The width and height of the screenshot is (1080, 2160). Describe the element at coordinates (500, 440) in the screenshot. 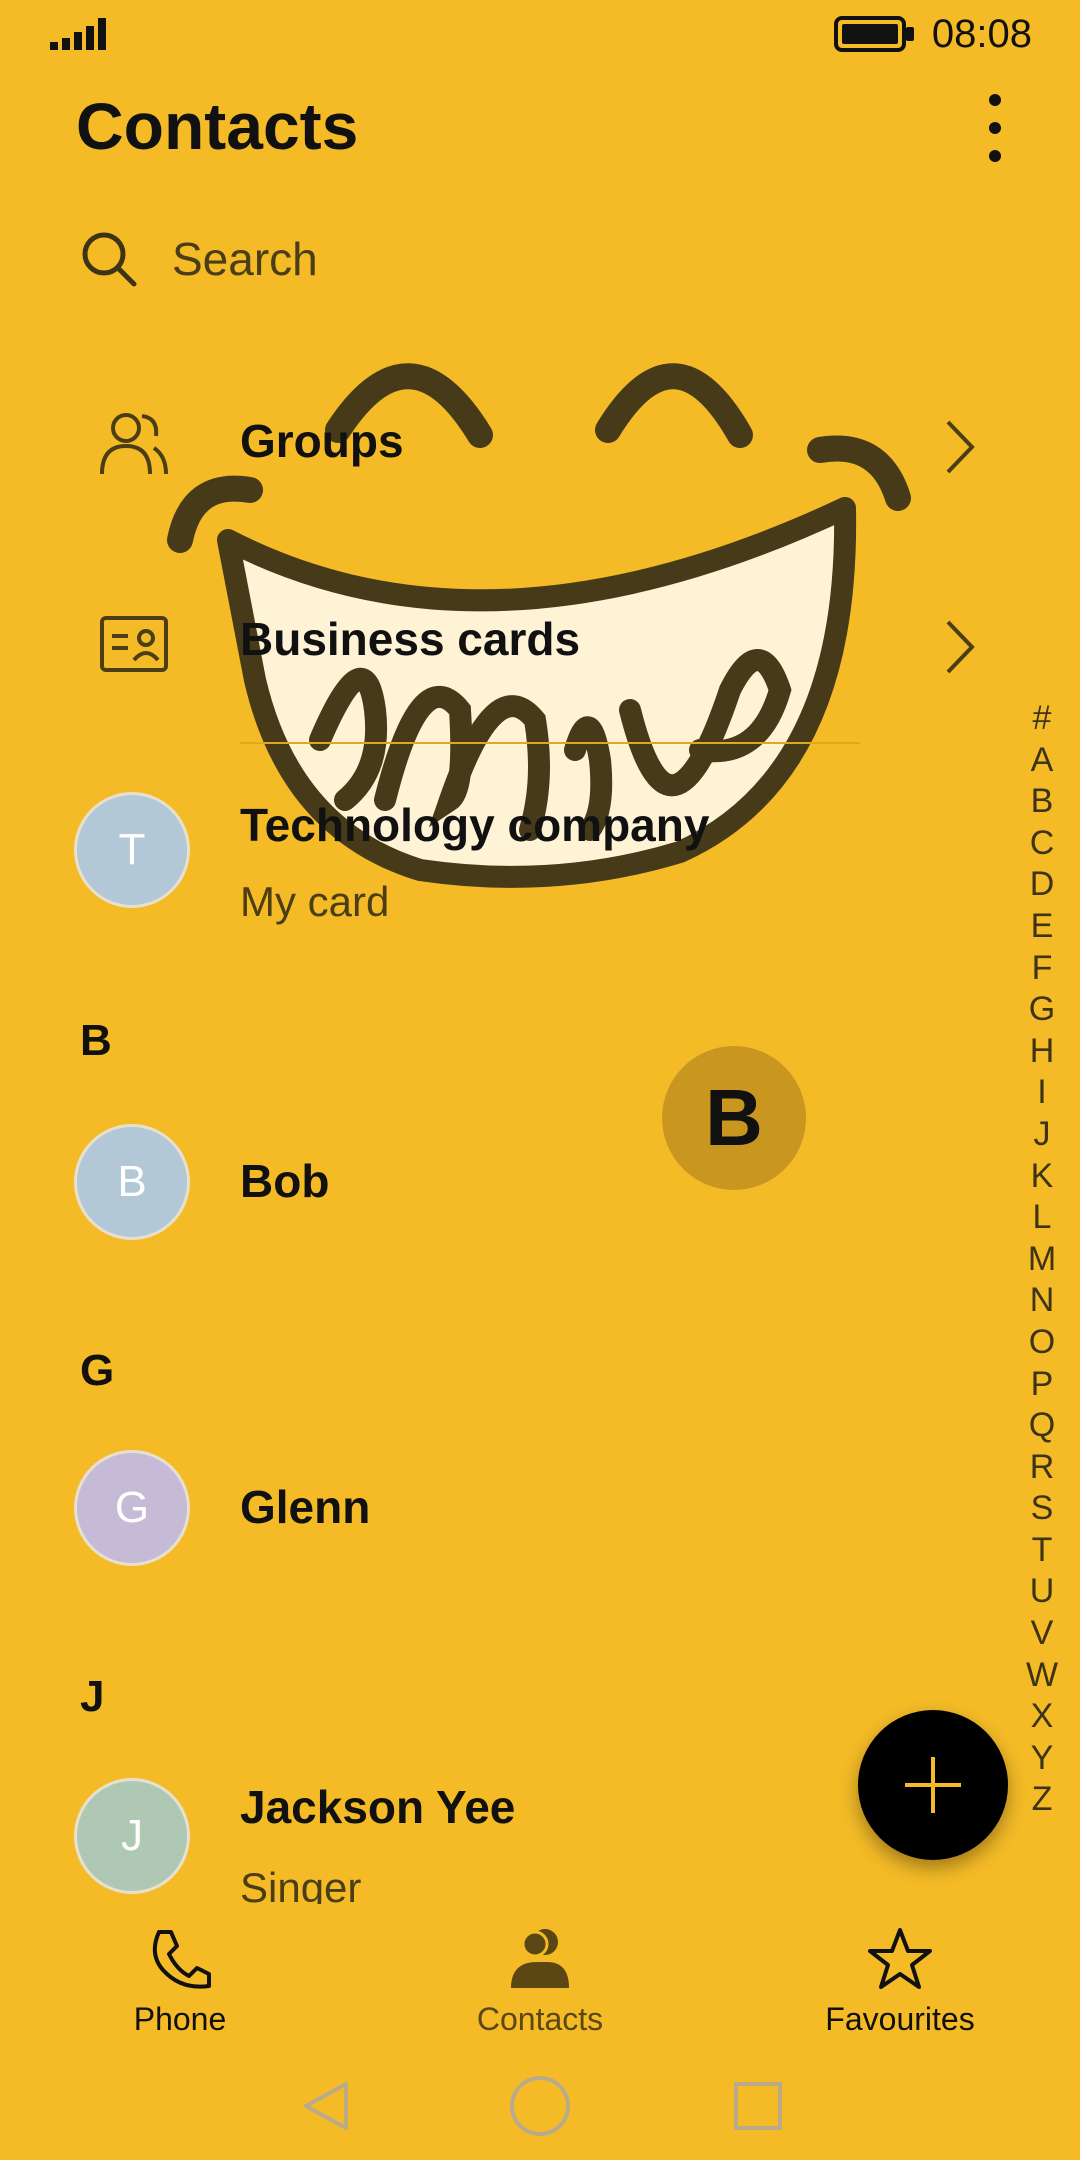

I see `groups-row: Groups` at that location.